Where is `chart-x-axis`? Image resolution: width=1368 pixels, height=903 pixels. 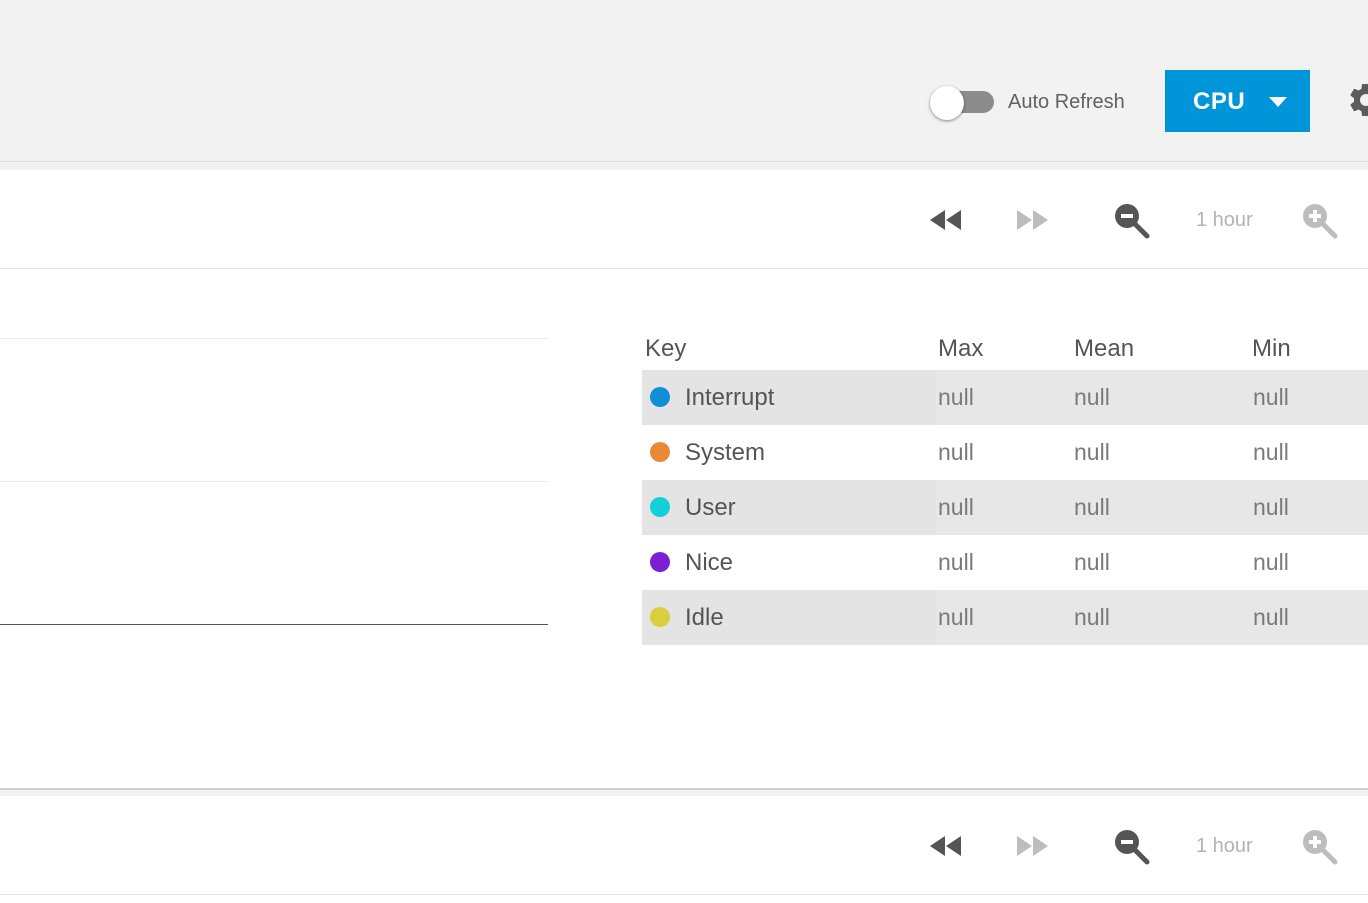 chart-x-axis is located at coordinates (274, 624).